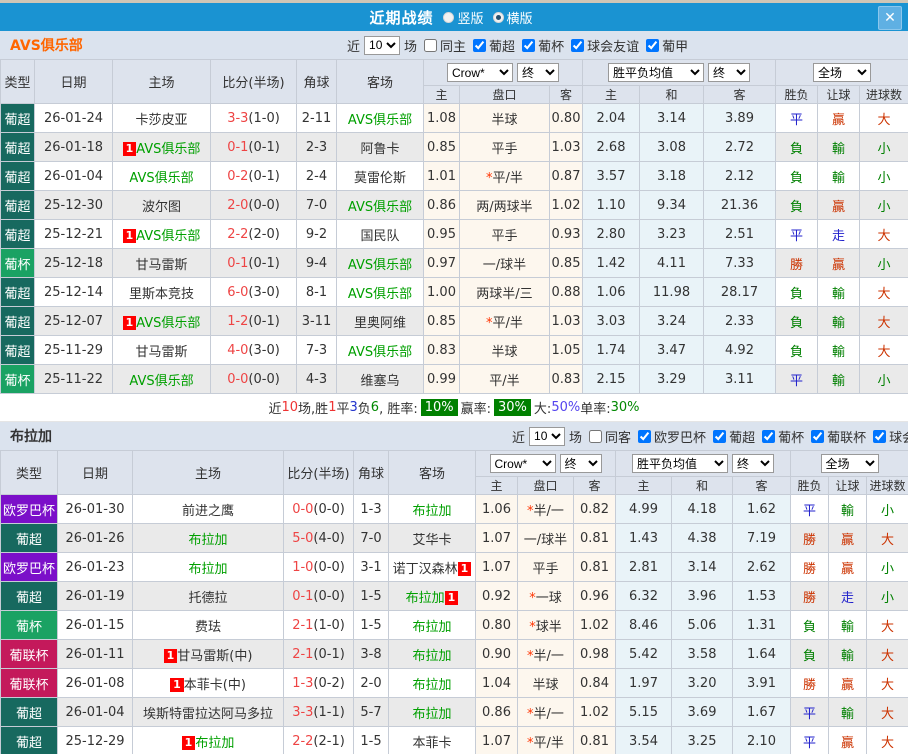 This screenshot has height=754, width=908. What do you see at coordinates (887, 567) in the screenshot?
I see `goals-result-cell: 小` at bounding box center [887, 567].